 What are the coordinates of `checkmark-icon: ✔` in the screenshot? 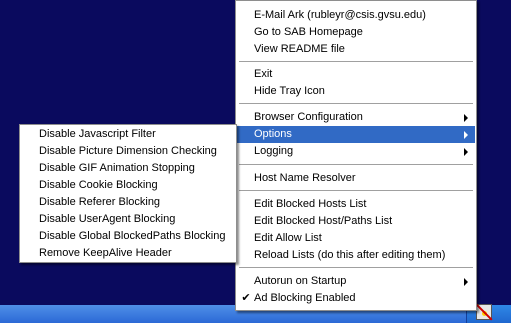 It's located at (246, 298).